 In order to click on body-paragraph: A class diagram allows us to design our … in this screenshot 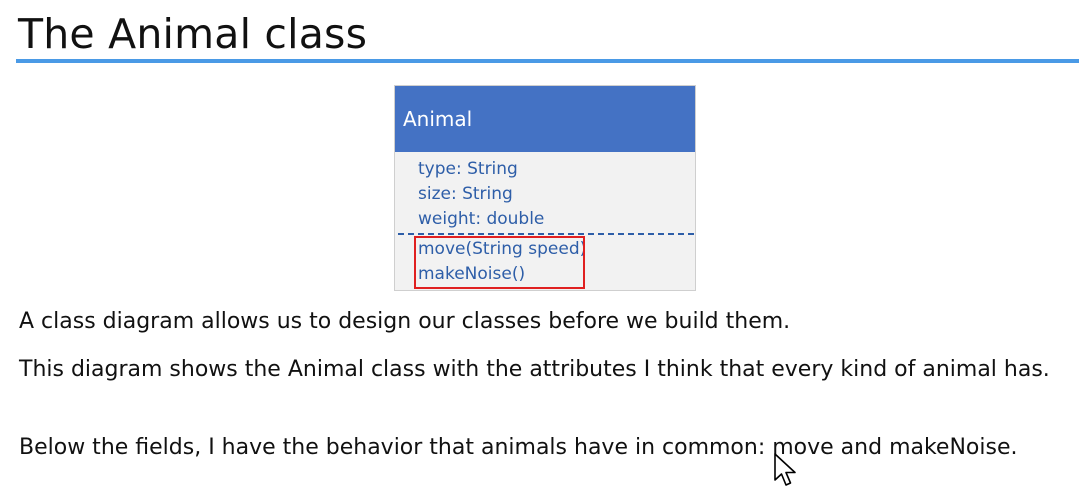, I will do `click(405, 321)`.